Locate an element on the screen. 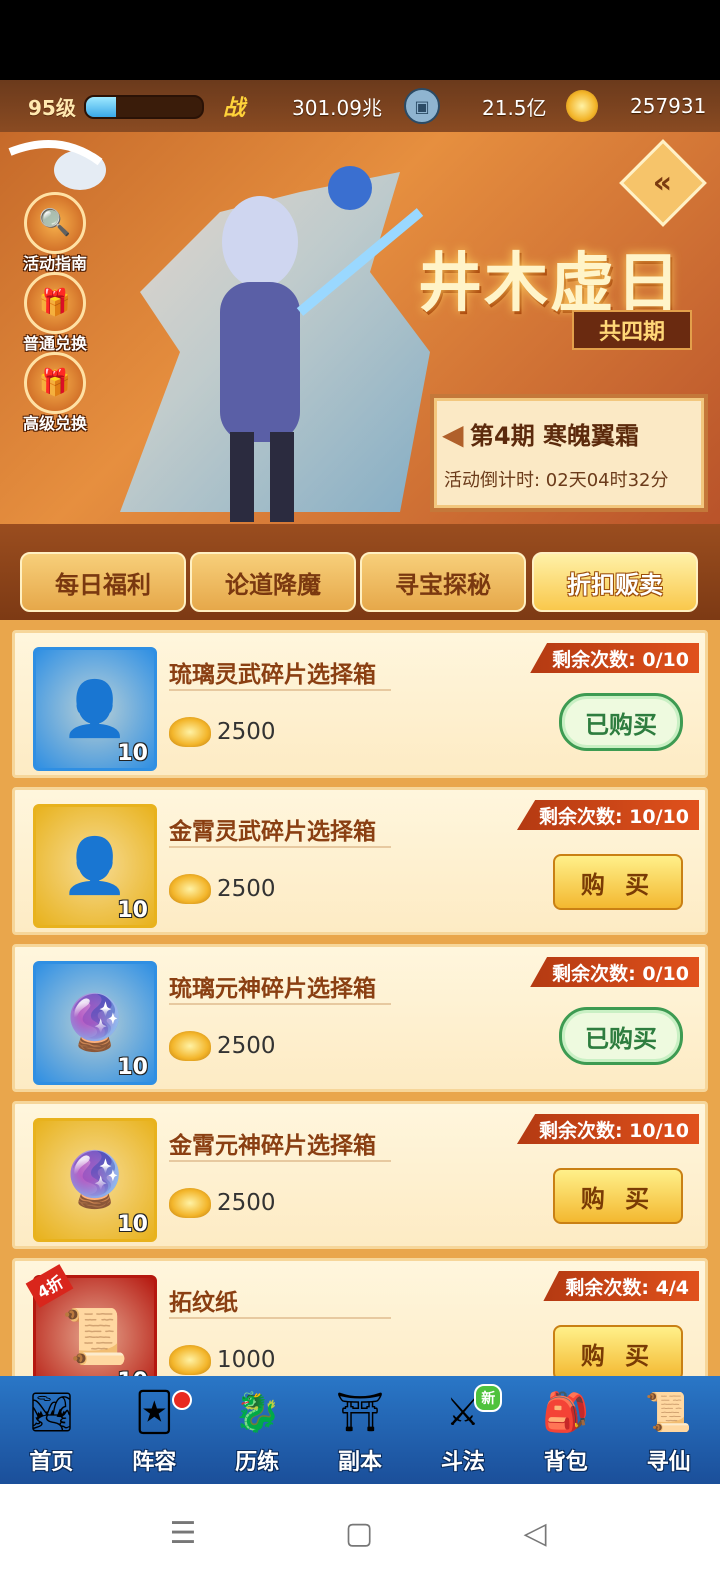 The image size is (720, 1584). nav-home: 🏞 首页 is located at coordinates (51, 1430).